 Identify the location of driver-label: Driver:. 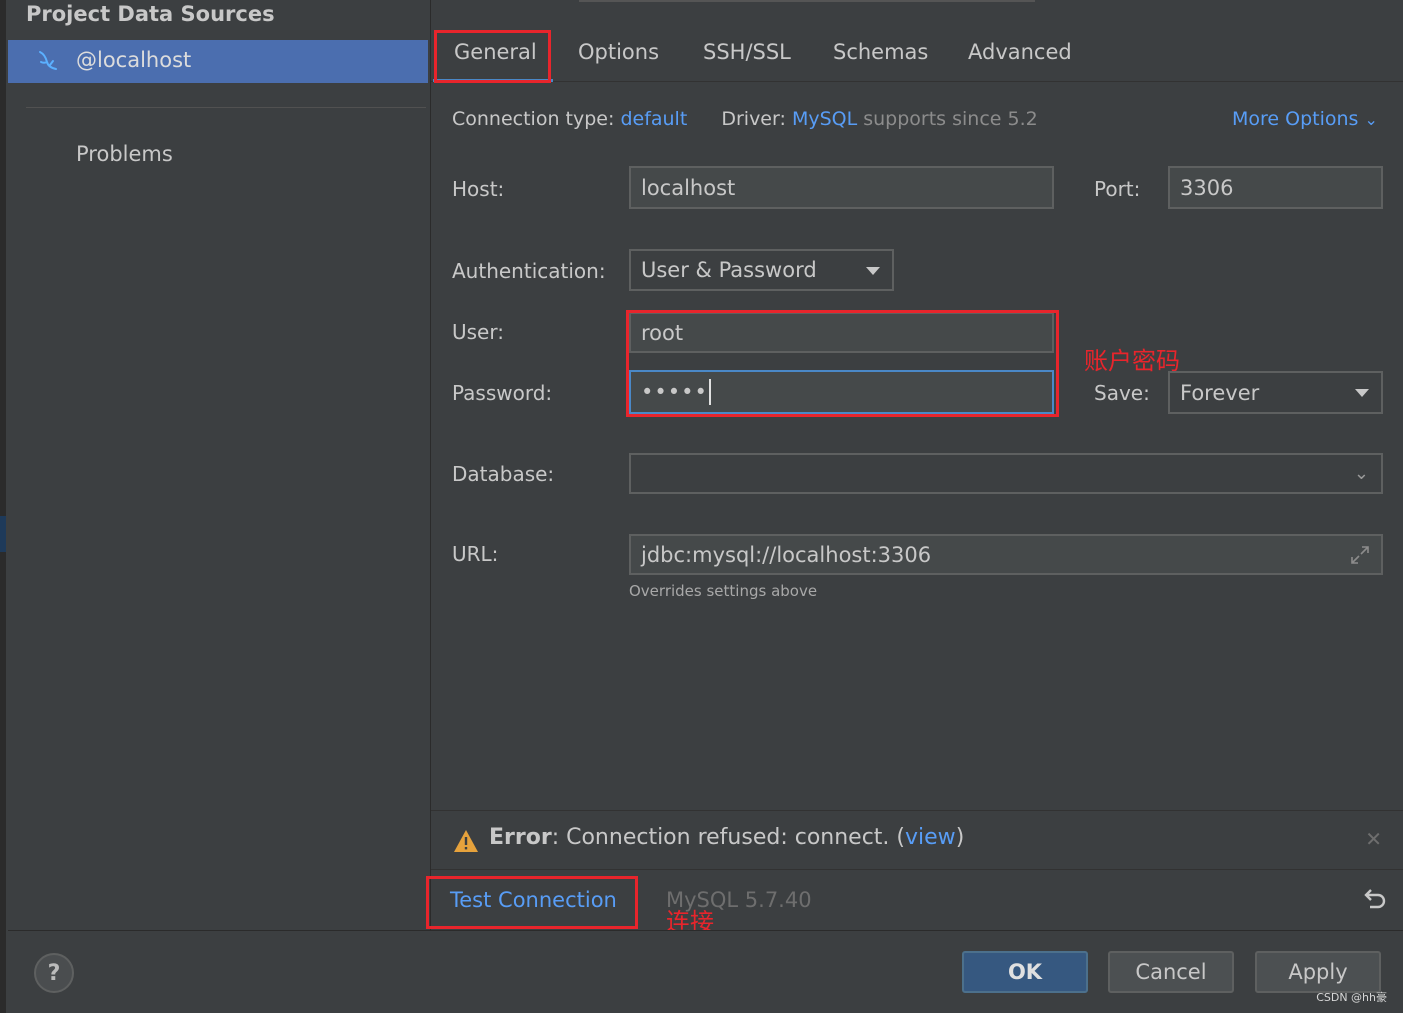
(753, 119).